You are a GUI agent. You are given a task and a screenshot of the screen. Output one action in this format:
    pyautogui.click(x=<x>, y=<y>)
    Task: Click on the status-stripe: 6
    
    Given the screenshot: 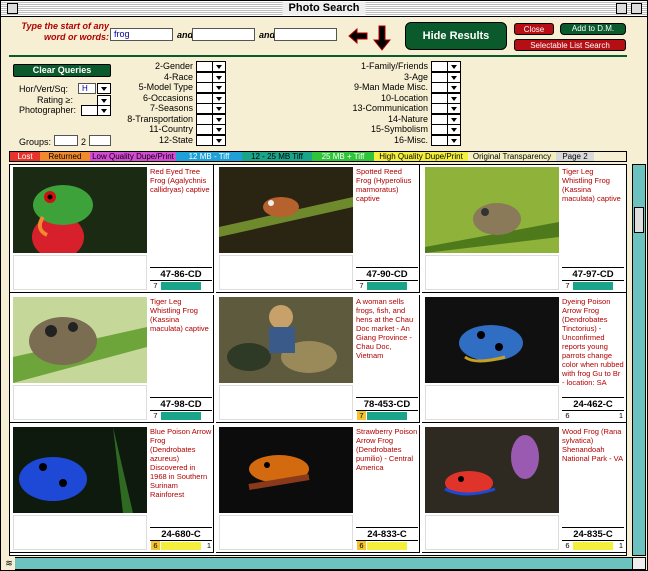 What is the action you would take?
    pyautogui.click(x=387, y=545)
    